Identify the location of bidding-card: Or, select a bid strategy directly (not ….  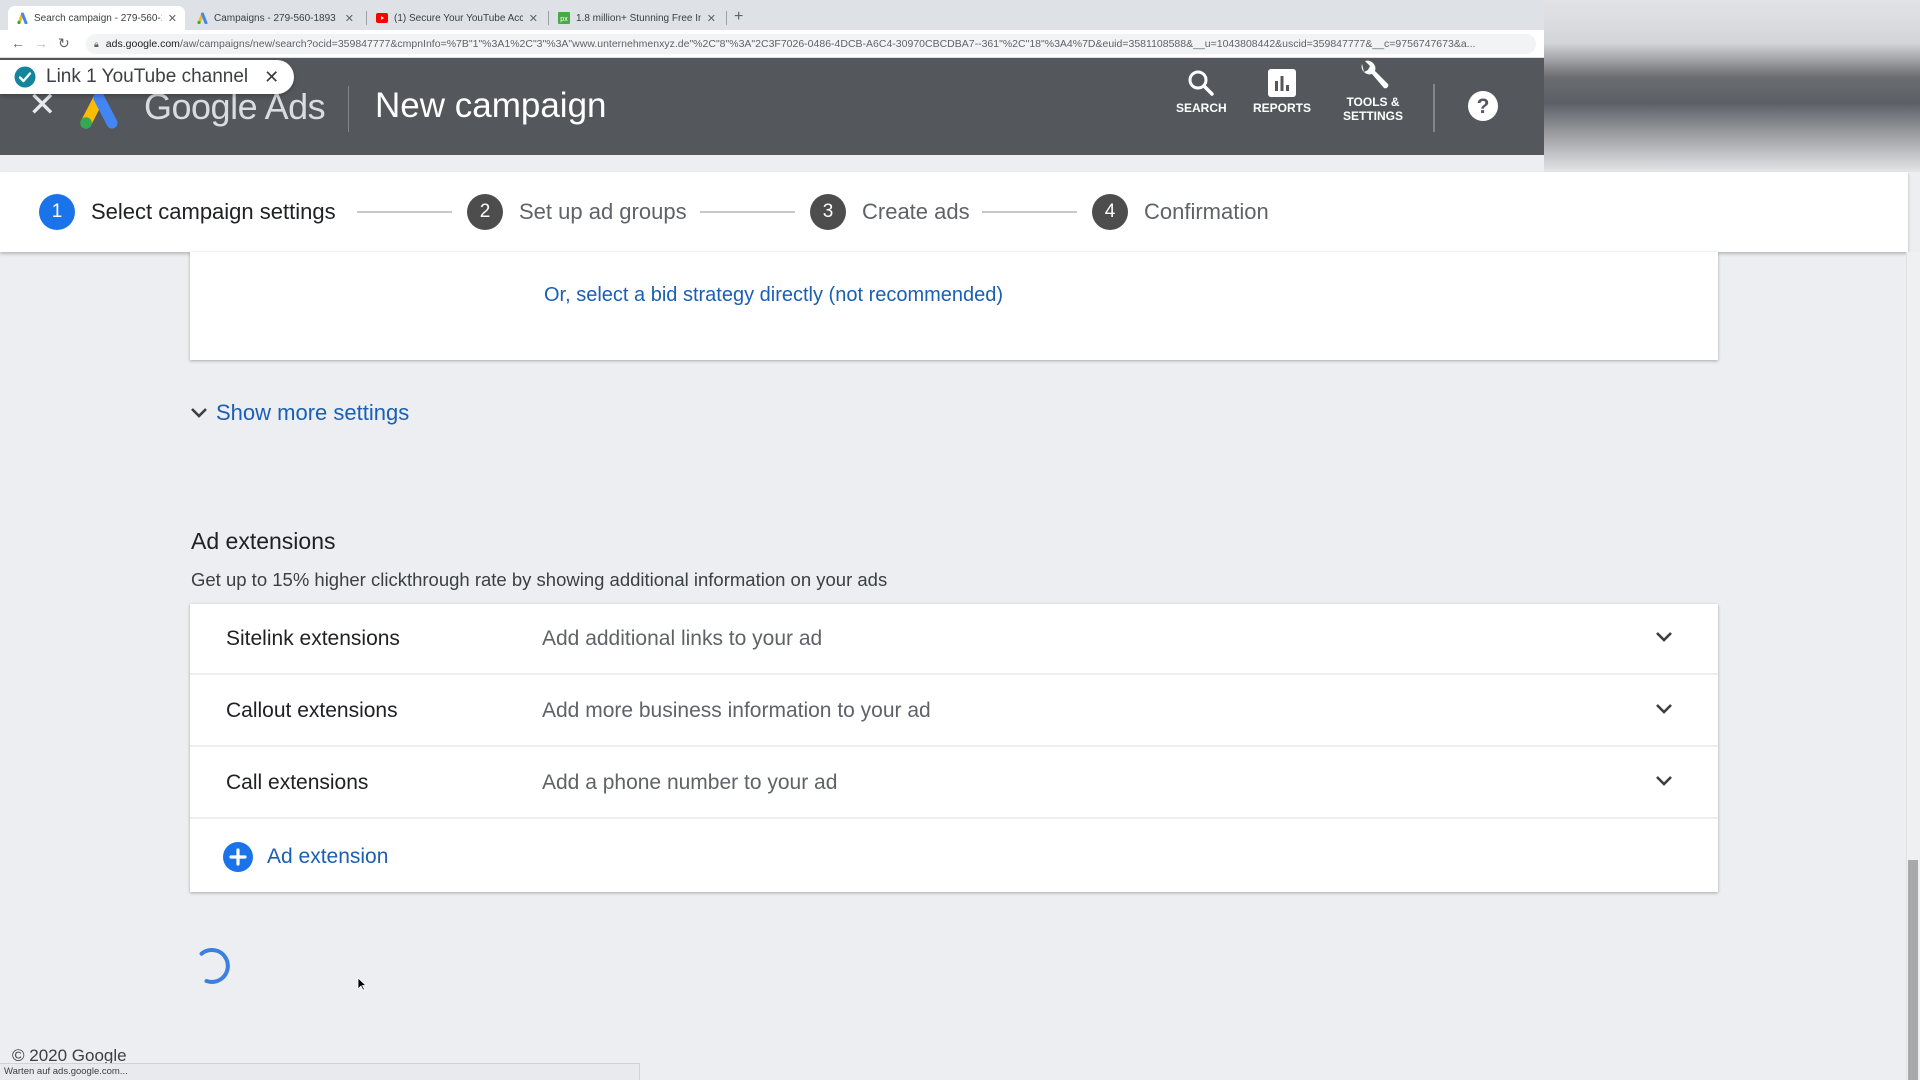
(954, 306).